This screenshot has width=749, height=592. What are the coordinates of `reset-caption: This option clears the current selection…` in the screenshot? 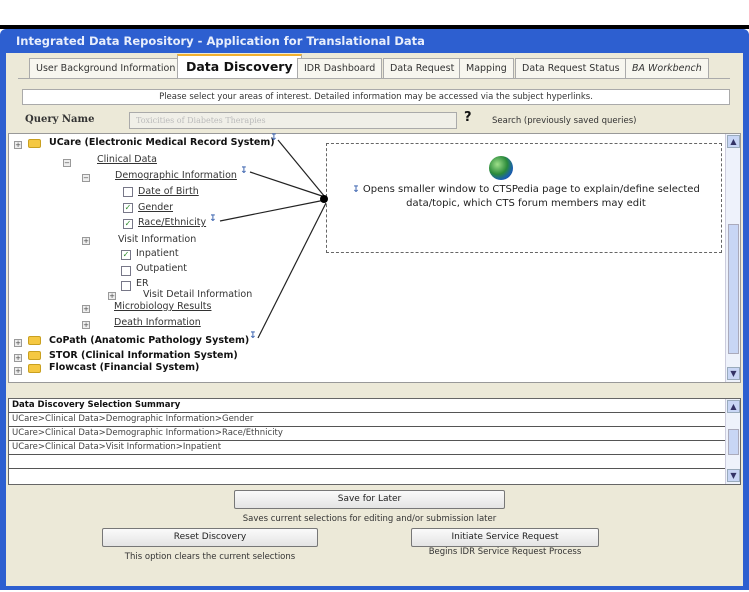 It's located at (210, 557).